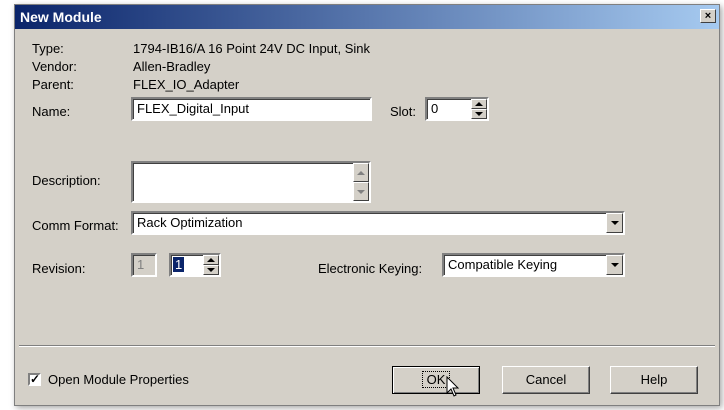 Image resolution: width=724 pixels, height=410 pixels. What do you see at coordinates (54, 66) in the screenshot?
I see `vendor-label: Vendor:` at bounding box center [54, 66].